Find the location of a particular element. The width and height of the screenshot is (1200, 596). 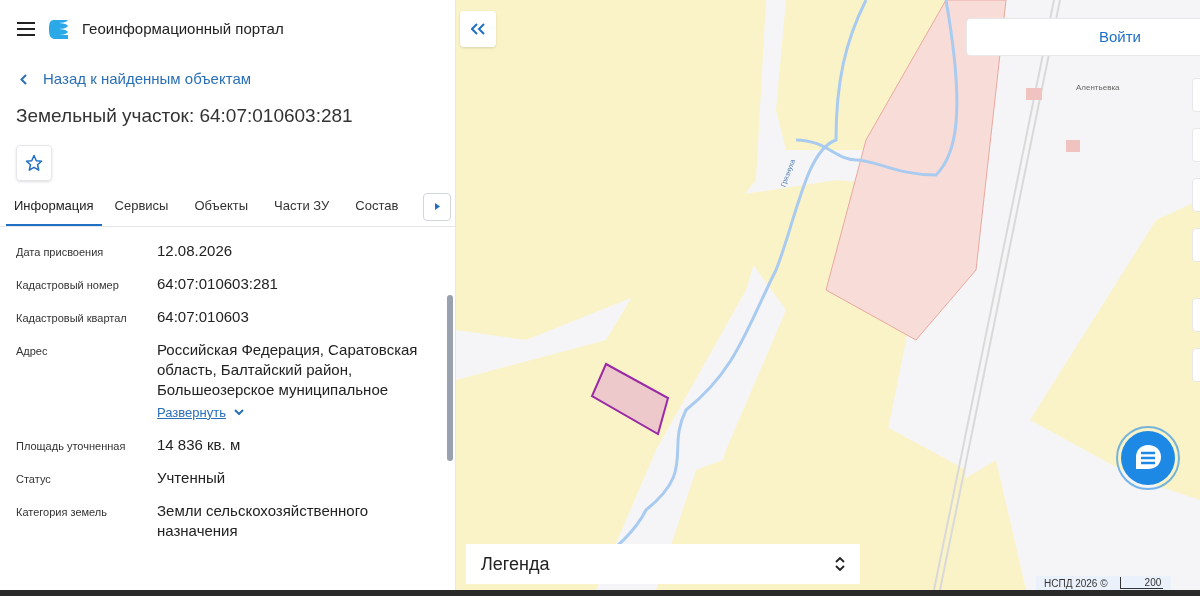

field-label: Адрес is located at coordinates (32, 351).